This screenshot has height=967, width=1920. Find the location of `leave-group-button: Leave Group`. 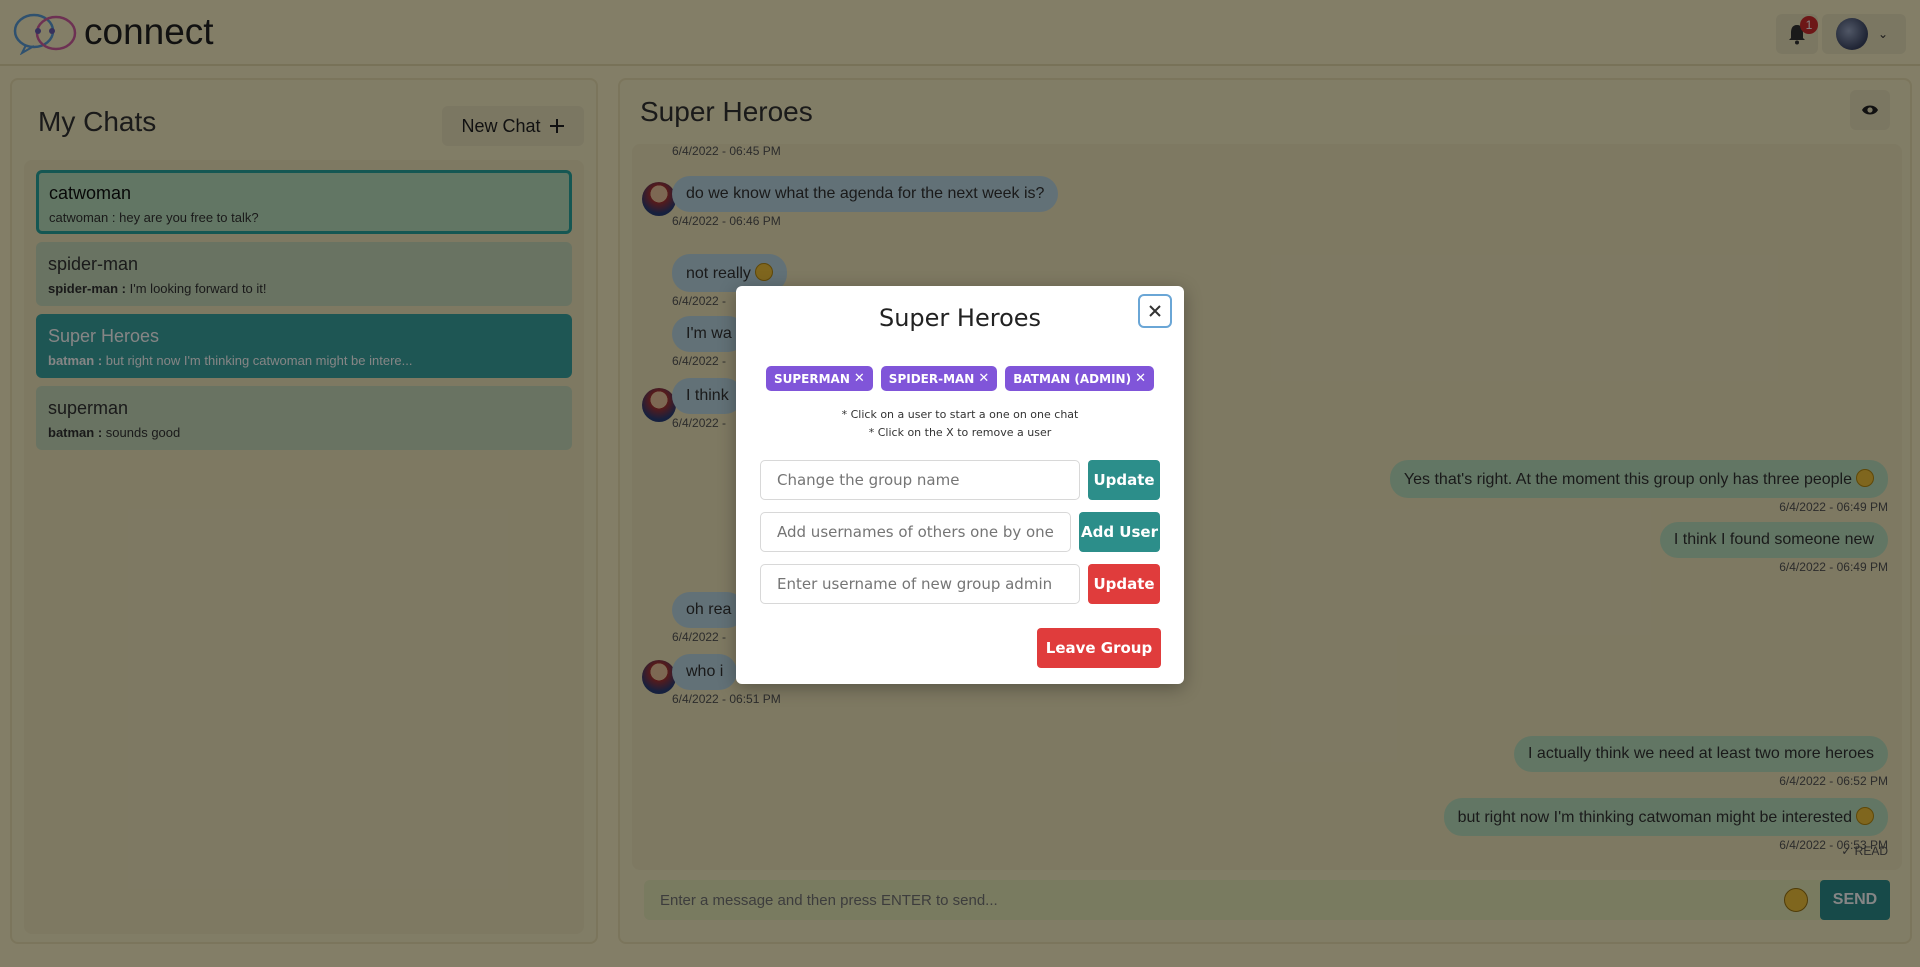

leave-group-button: Leave Group is located at coordinates (1099, 648).